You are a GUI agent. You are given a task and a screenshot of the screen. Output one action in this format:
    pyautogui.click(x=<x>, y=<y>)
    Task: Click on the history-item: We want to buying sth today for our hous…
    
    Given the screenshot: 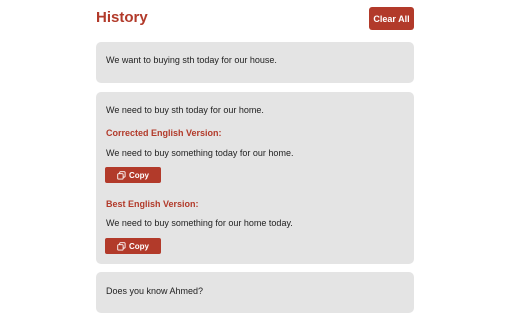 What is the action you would take?
    pyautogui.click(x=255, y=62)
    